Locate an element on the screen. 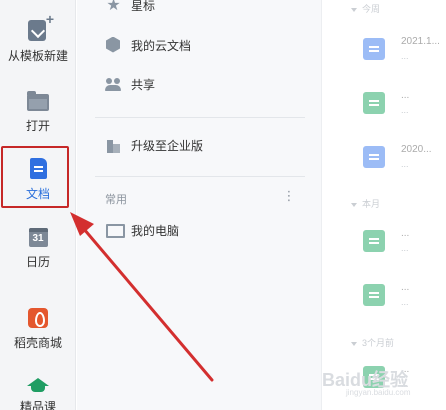  rail-item-calendar: 31 日历 is located at coordinates (38, 249).